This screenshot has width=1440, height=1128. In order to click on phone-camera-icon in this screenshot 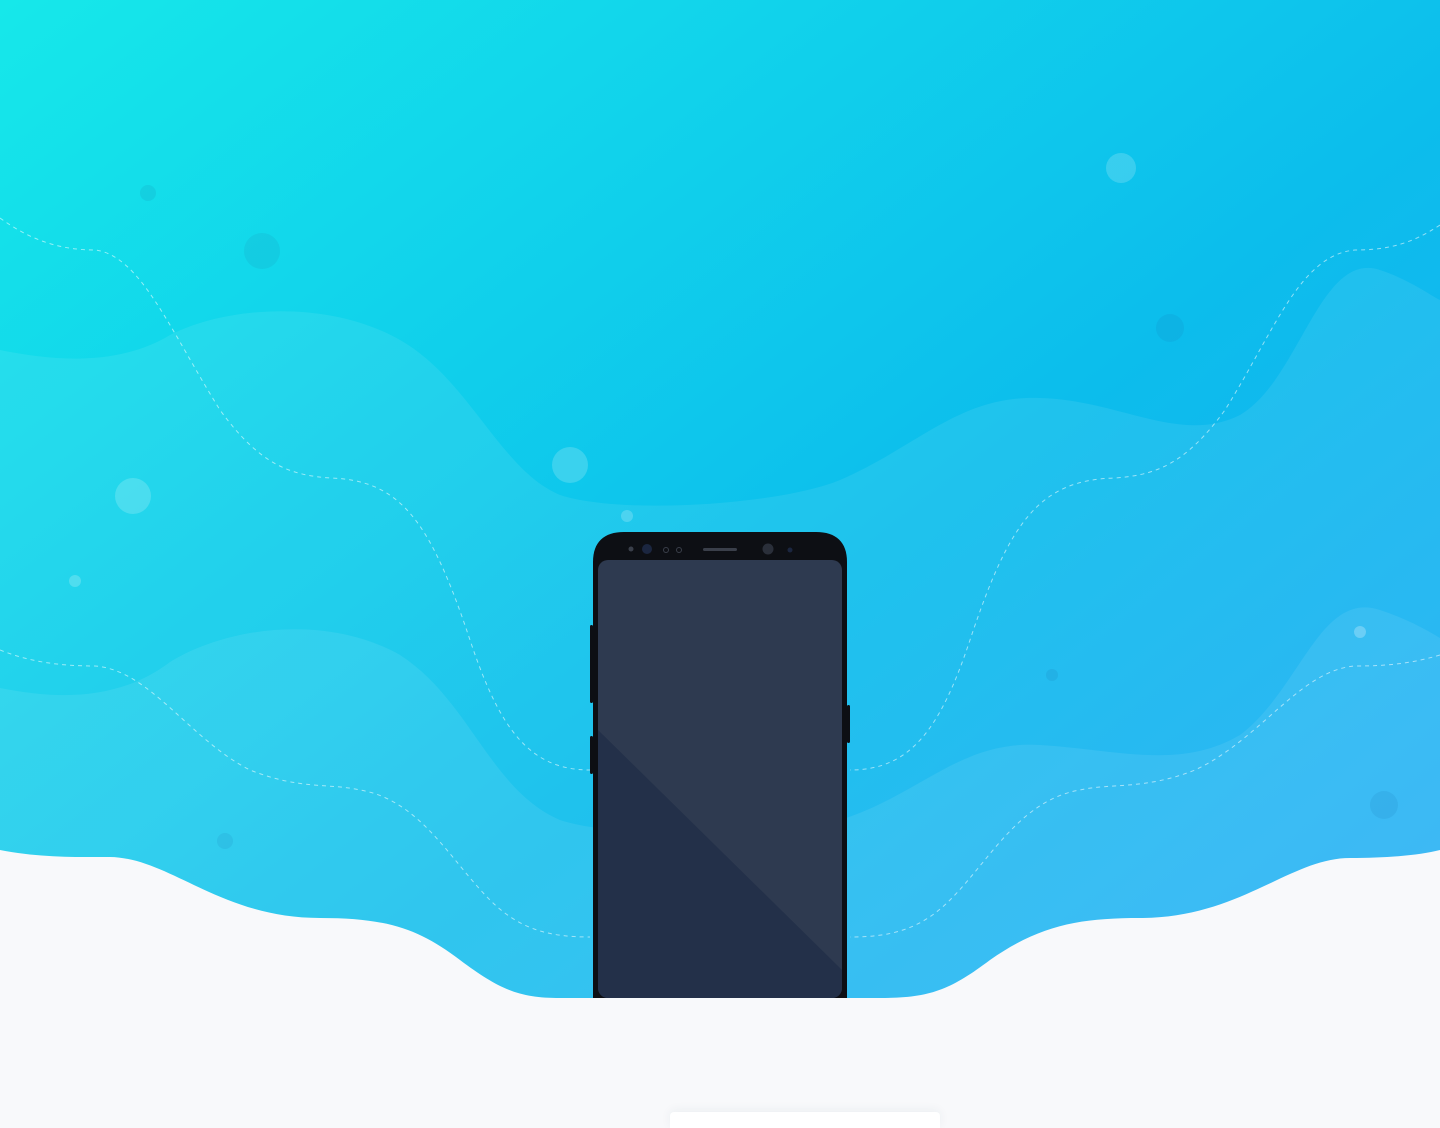, I will do `click(647, 549)`.